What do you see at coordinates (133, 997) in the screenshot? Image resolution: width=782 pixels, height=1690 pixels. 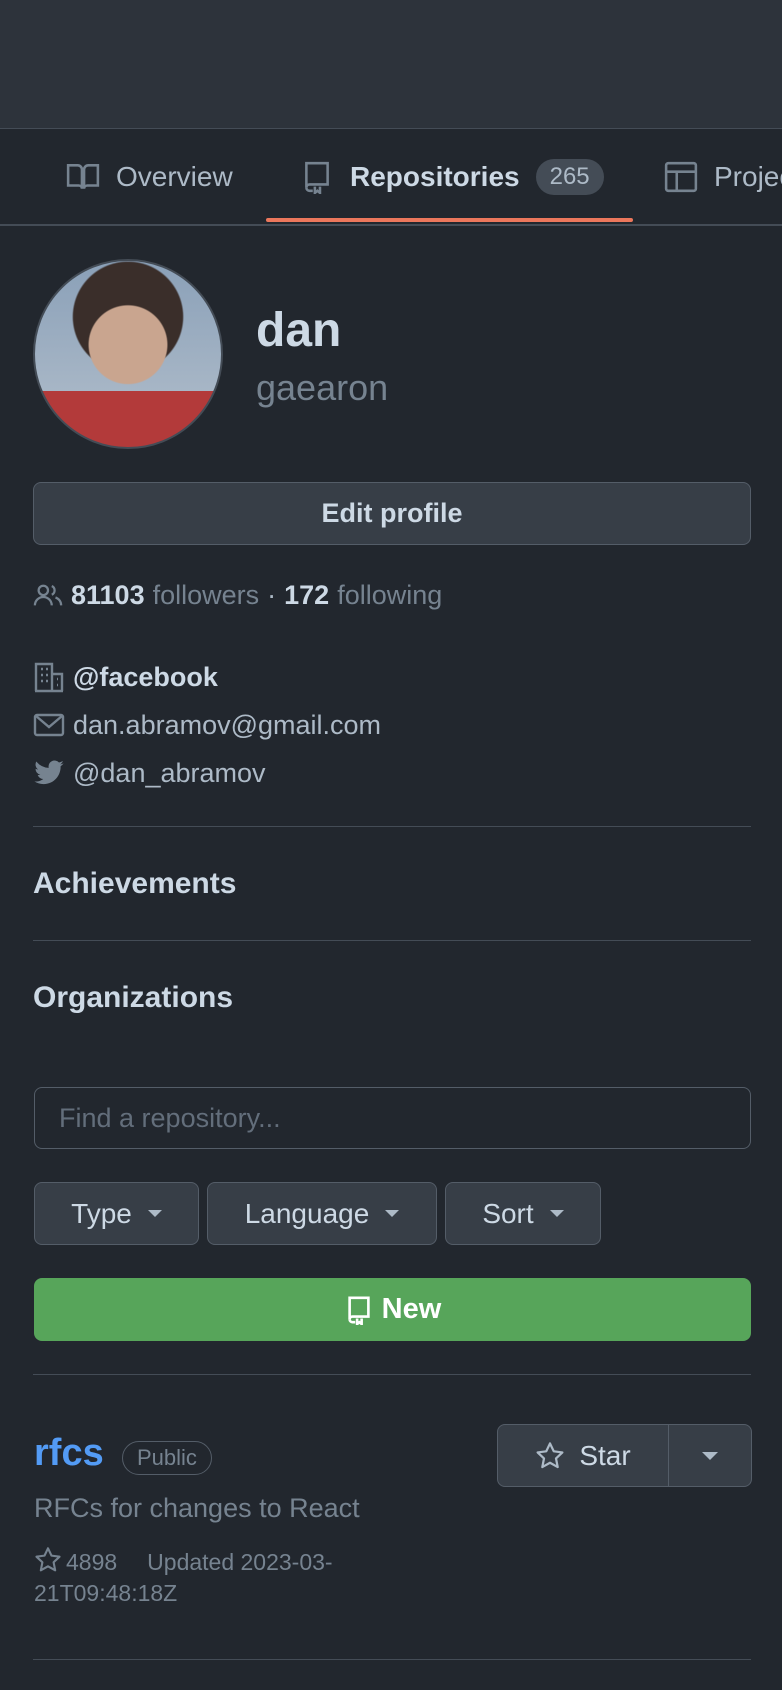 I see `organizations-heading: Organizations` at bounding box center [133, 997].